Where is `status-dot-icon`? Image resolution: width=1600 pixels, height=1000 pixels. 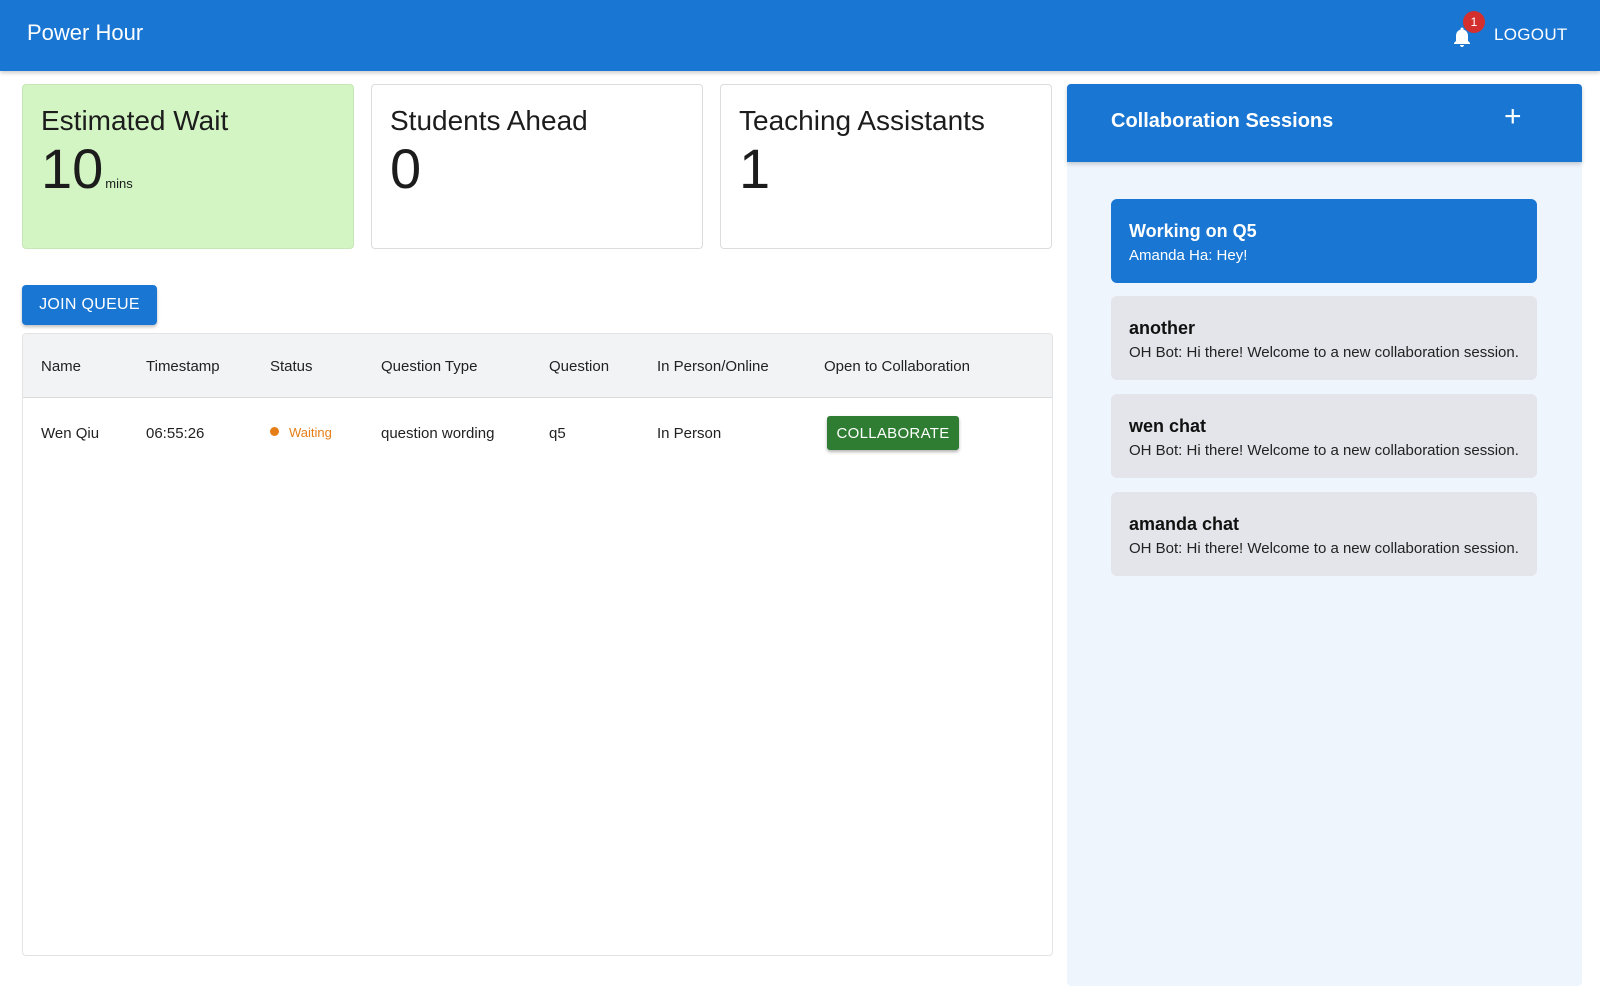
status-dot-icon is located at coordinates (274, 431).